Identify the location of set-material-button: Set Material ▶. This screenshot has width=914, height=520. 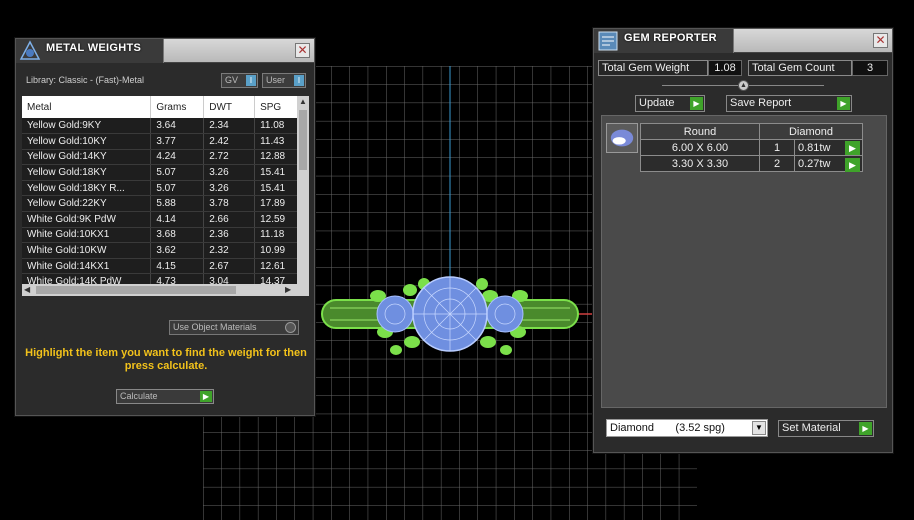
(826, 428).